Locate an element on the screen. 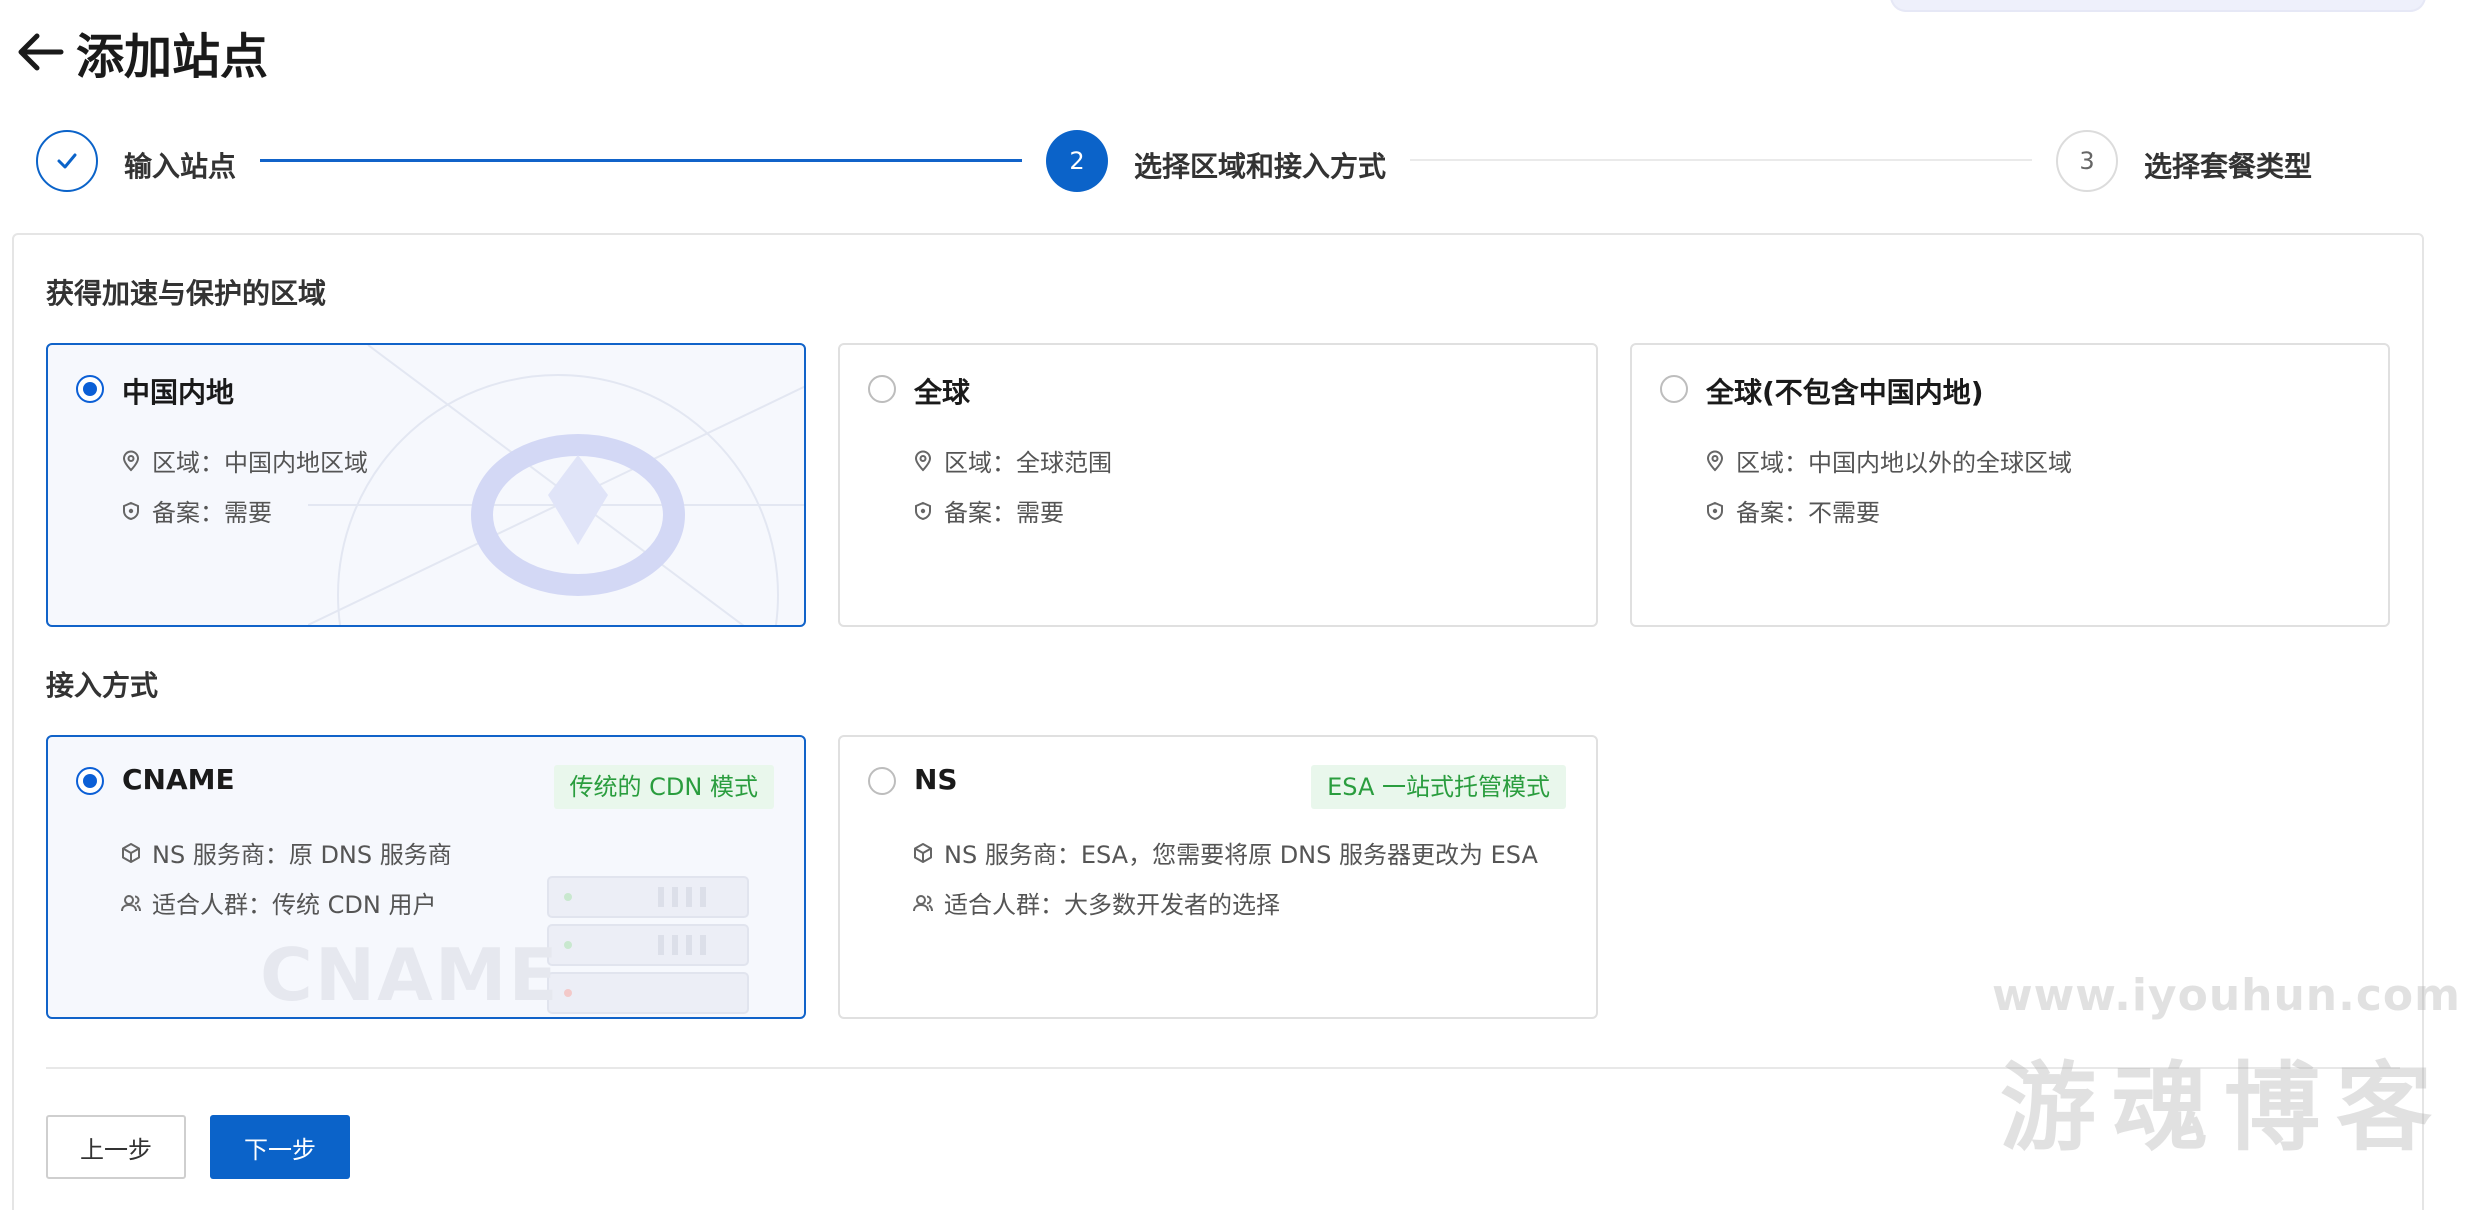  radio-mainland is located at coordinates (90, 389).